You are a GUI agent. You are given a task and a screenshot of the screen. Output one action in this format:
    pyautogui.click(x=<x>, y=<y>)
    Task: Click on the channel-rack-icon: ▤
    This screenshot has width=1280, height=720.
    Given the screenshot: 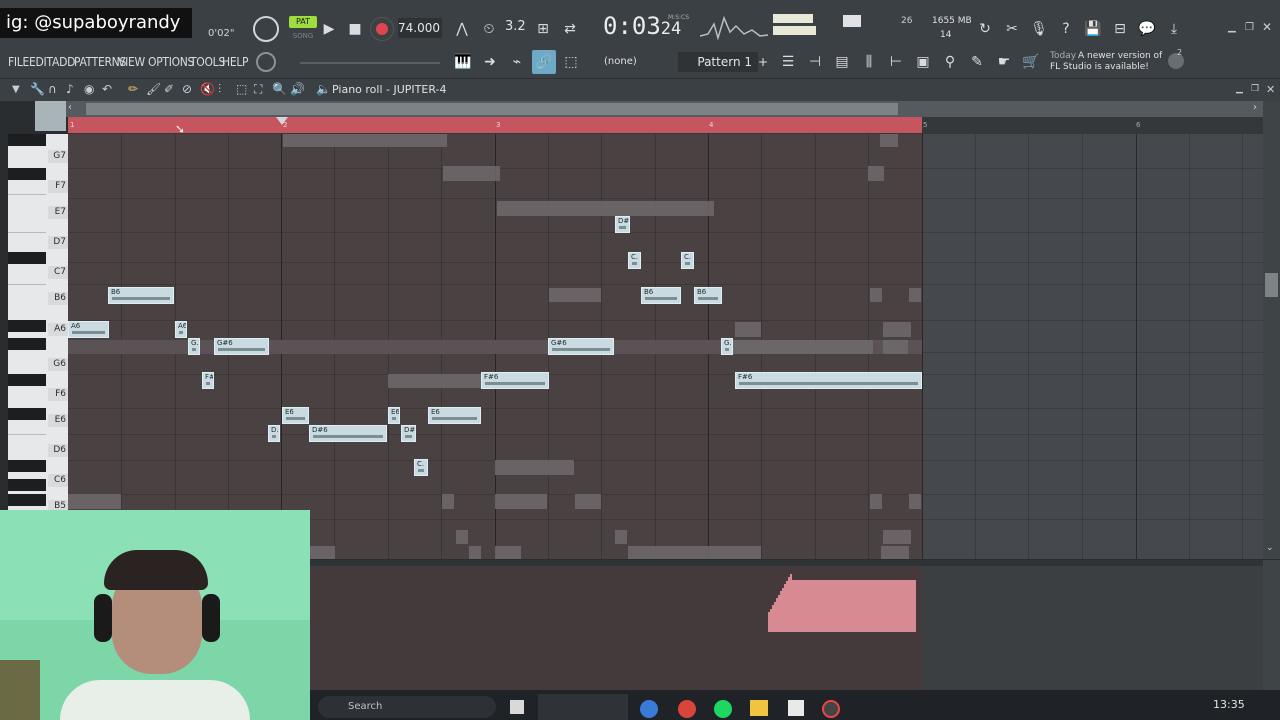 What is the action you would take?
    pyautogui.click(x=842, y=62)
    